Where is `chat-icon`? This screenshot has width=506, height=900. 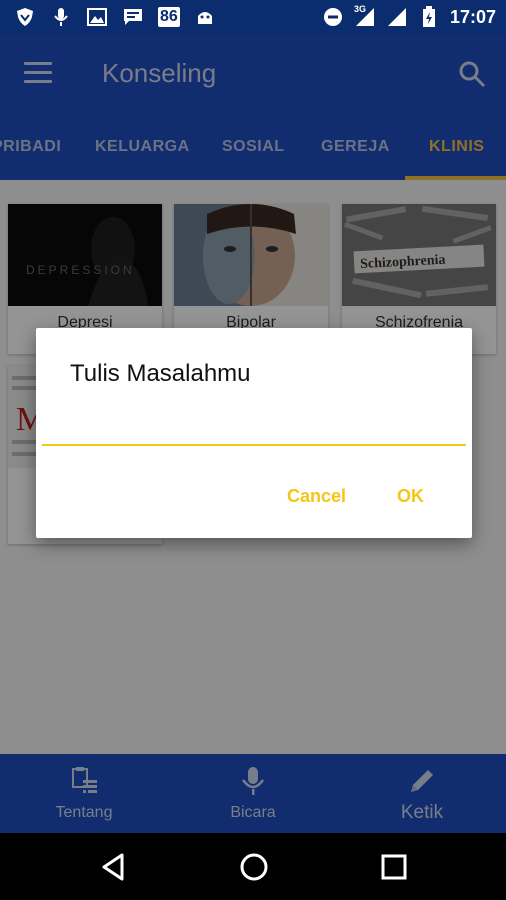 chat-icon is located at coordinates (133, 17).